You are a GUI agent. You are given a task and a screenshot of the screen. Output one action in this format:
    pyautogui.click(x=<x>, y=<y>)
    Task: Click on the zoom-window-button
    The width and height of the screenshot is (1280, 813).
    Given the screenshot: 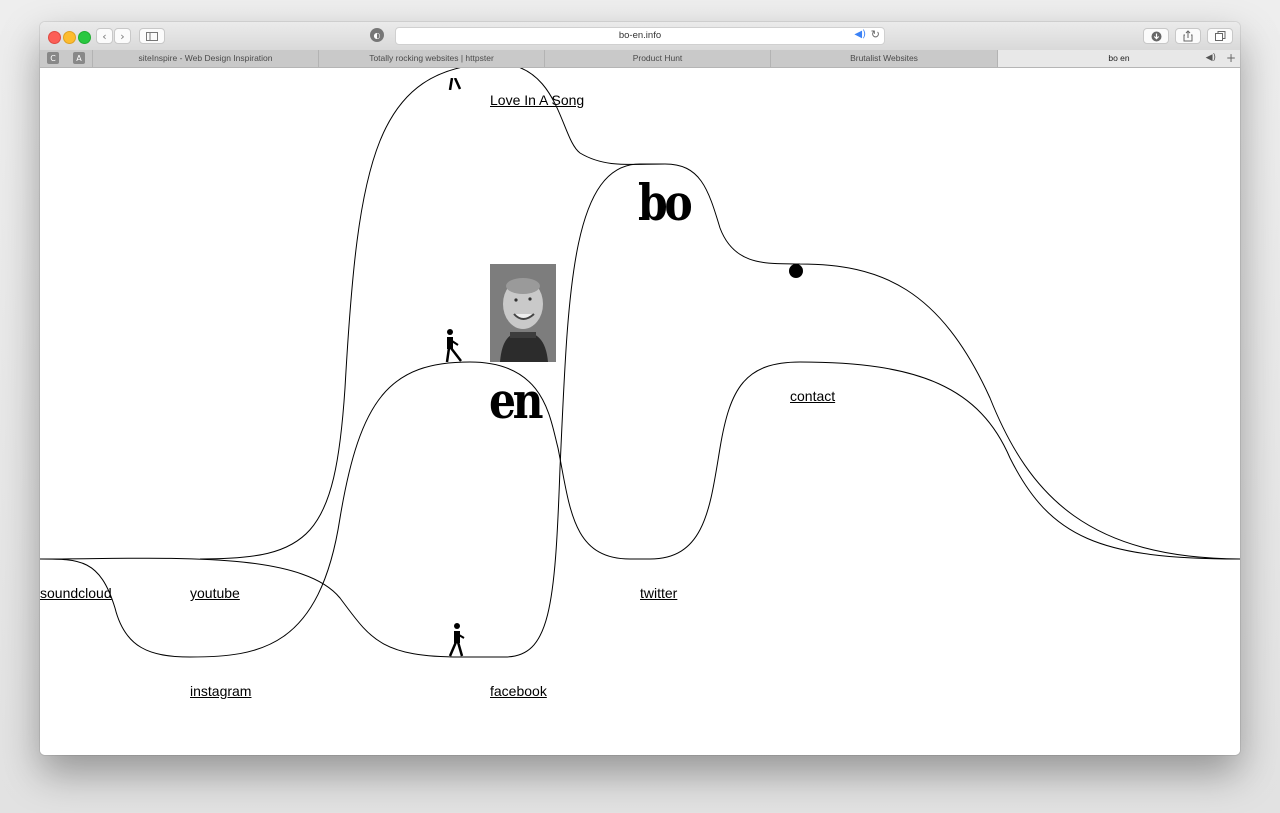 What is the action you would take?
    pyautogui.click(x=84, y=37)
    